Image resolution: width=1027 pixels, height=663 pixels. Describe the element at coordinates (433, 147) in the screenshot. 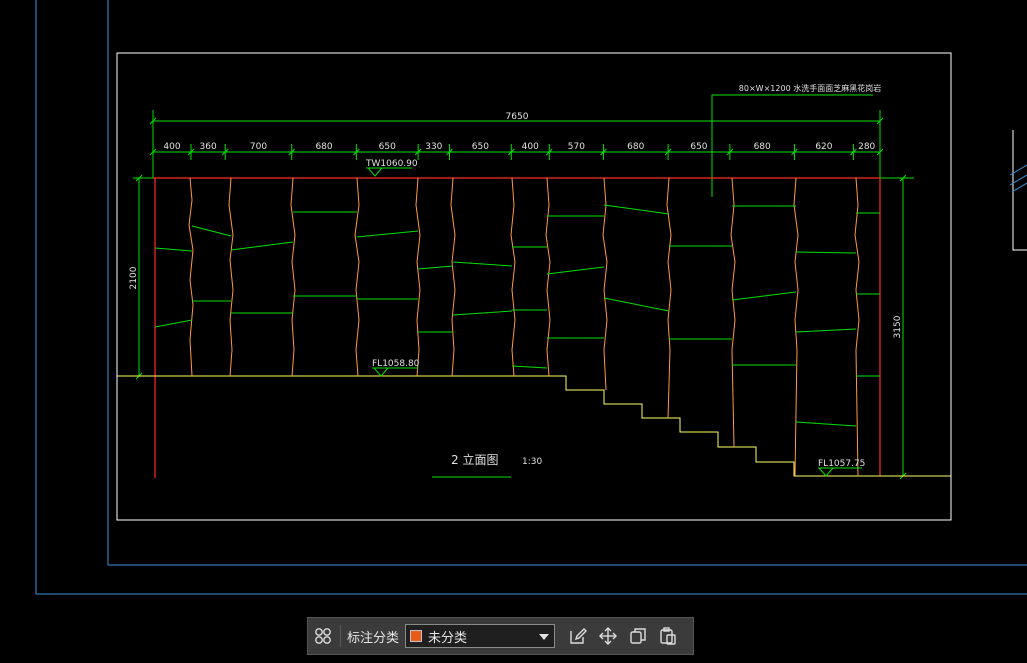

I see `dimension-segment-label: 330` at that location.